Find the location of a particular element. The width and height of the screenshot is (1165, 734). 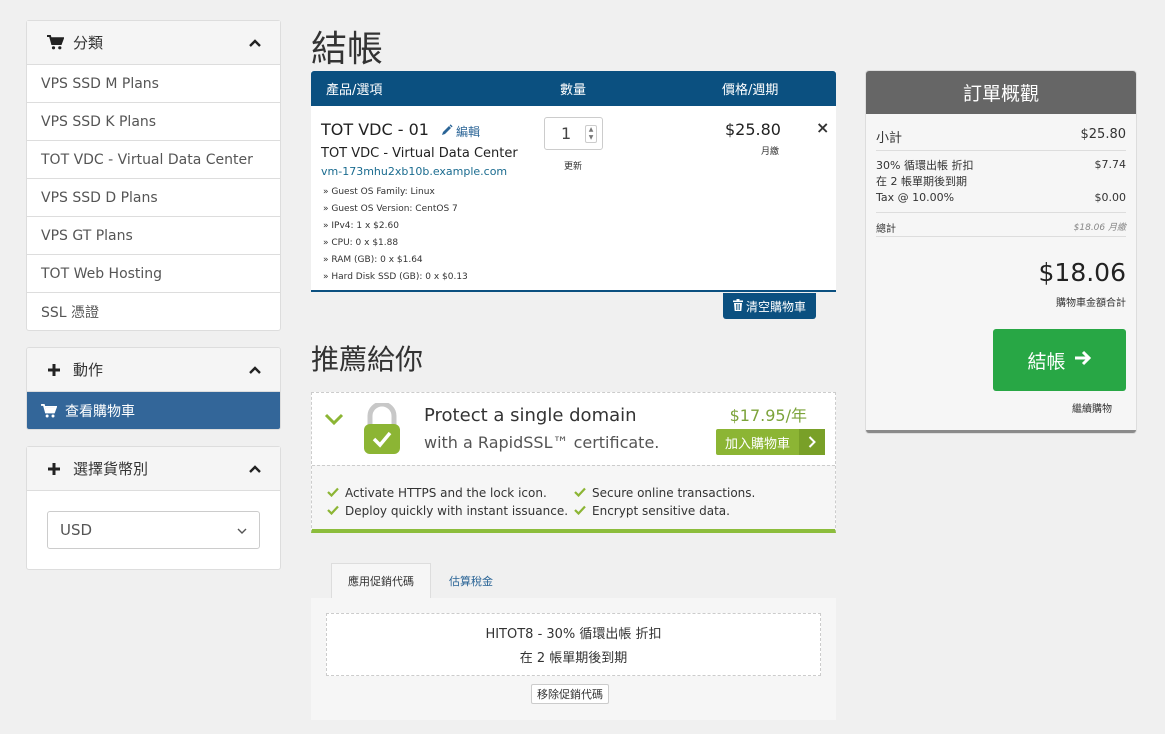

empty-cart-button: 清空購物車 is located at coordinates (769, 306).